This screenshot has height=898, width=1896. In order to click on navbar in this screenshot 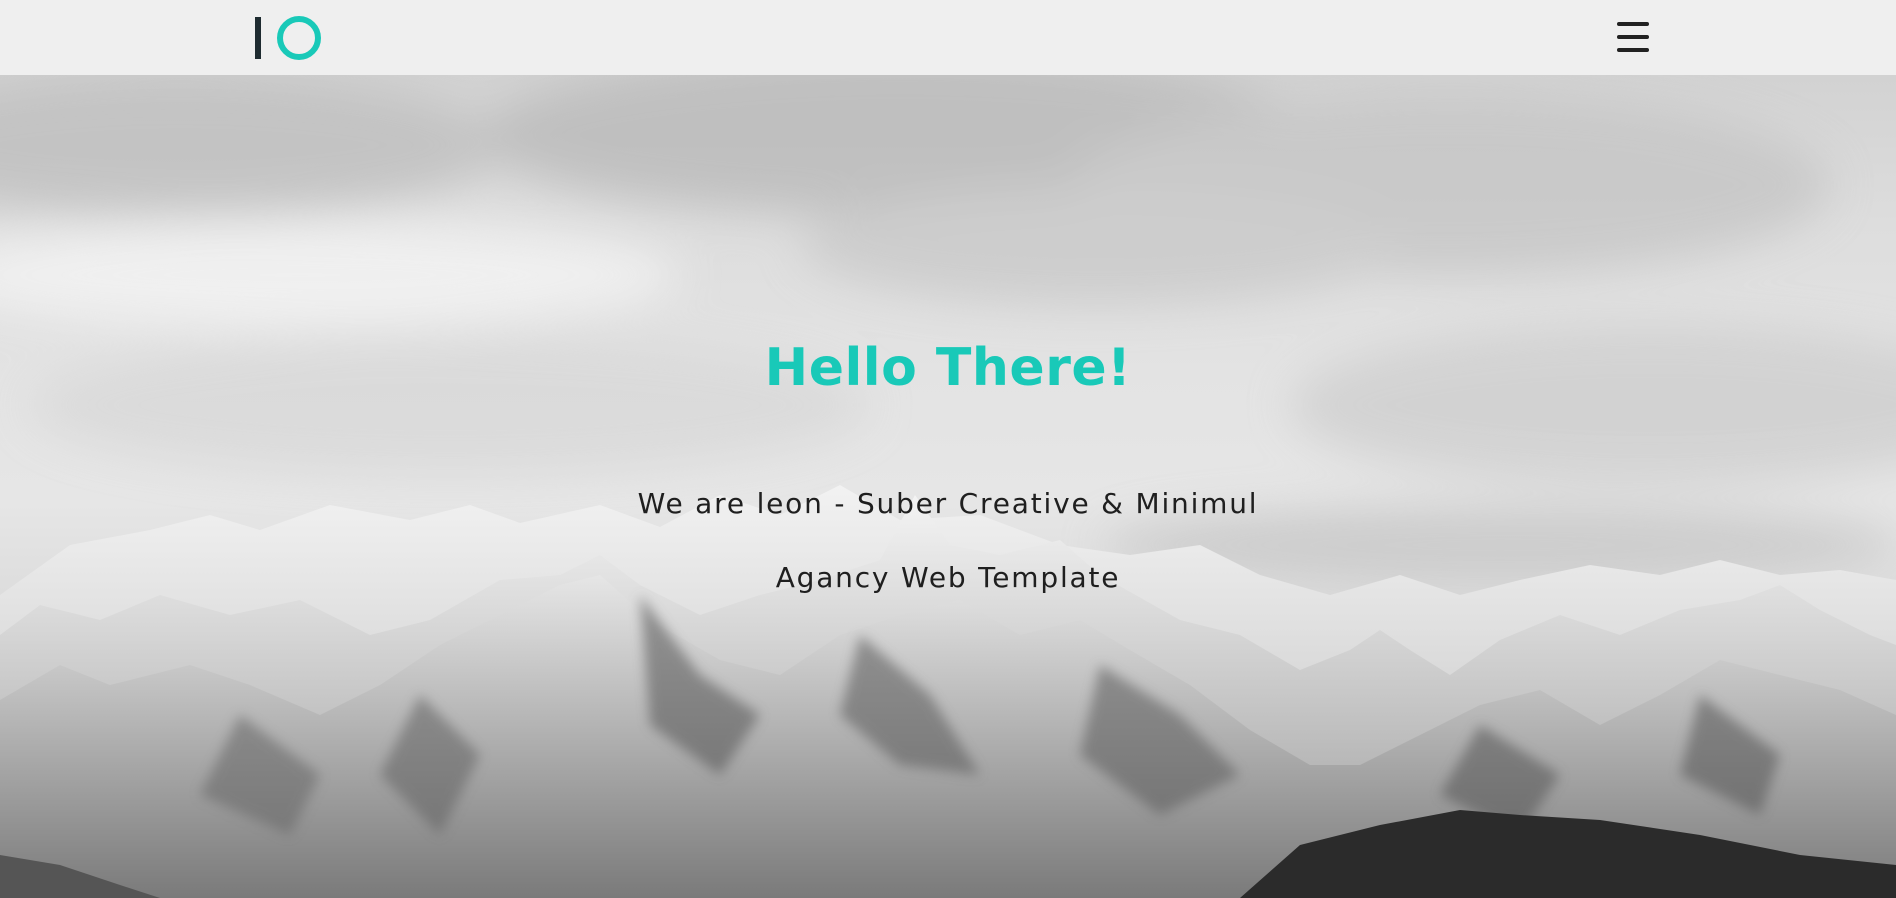, I will do `click(948, 37)`.